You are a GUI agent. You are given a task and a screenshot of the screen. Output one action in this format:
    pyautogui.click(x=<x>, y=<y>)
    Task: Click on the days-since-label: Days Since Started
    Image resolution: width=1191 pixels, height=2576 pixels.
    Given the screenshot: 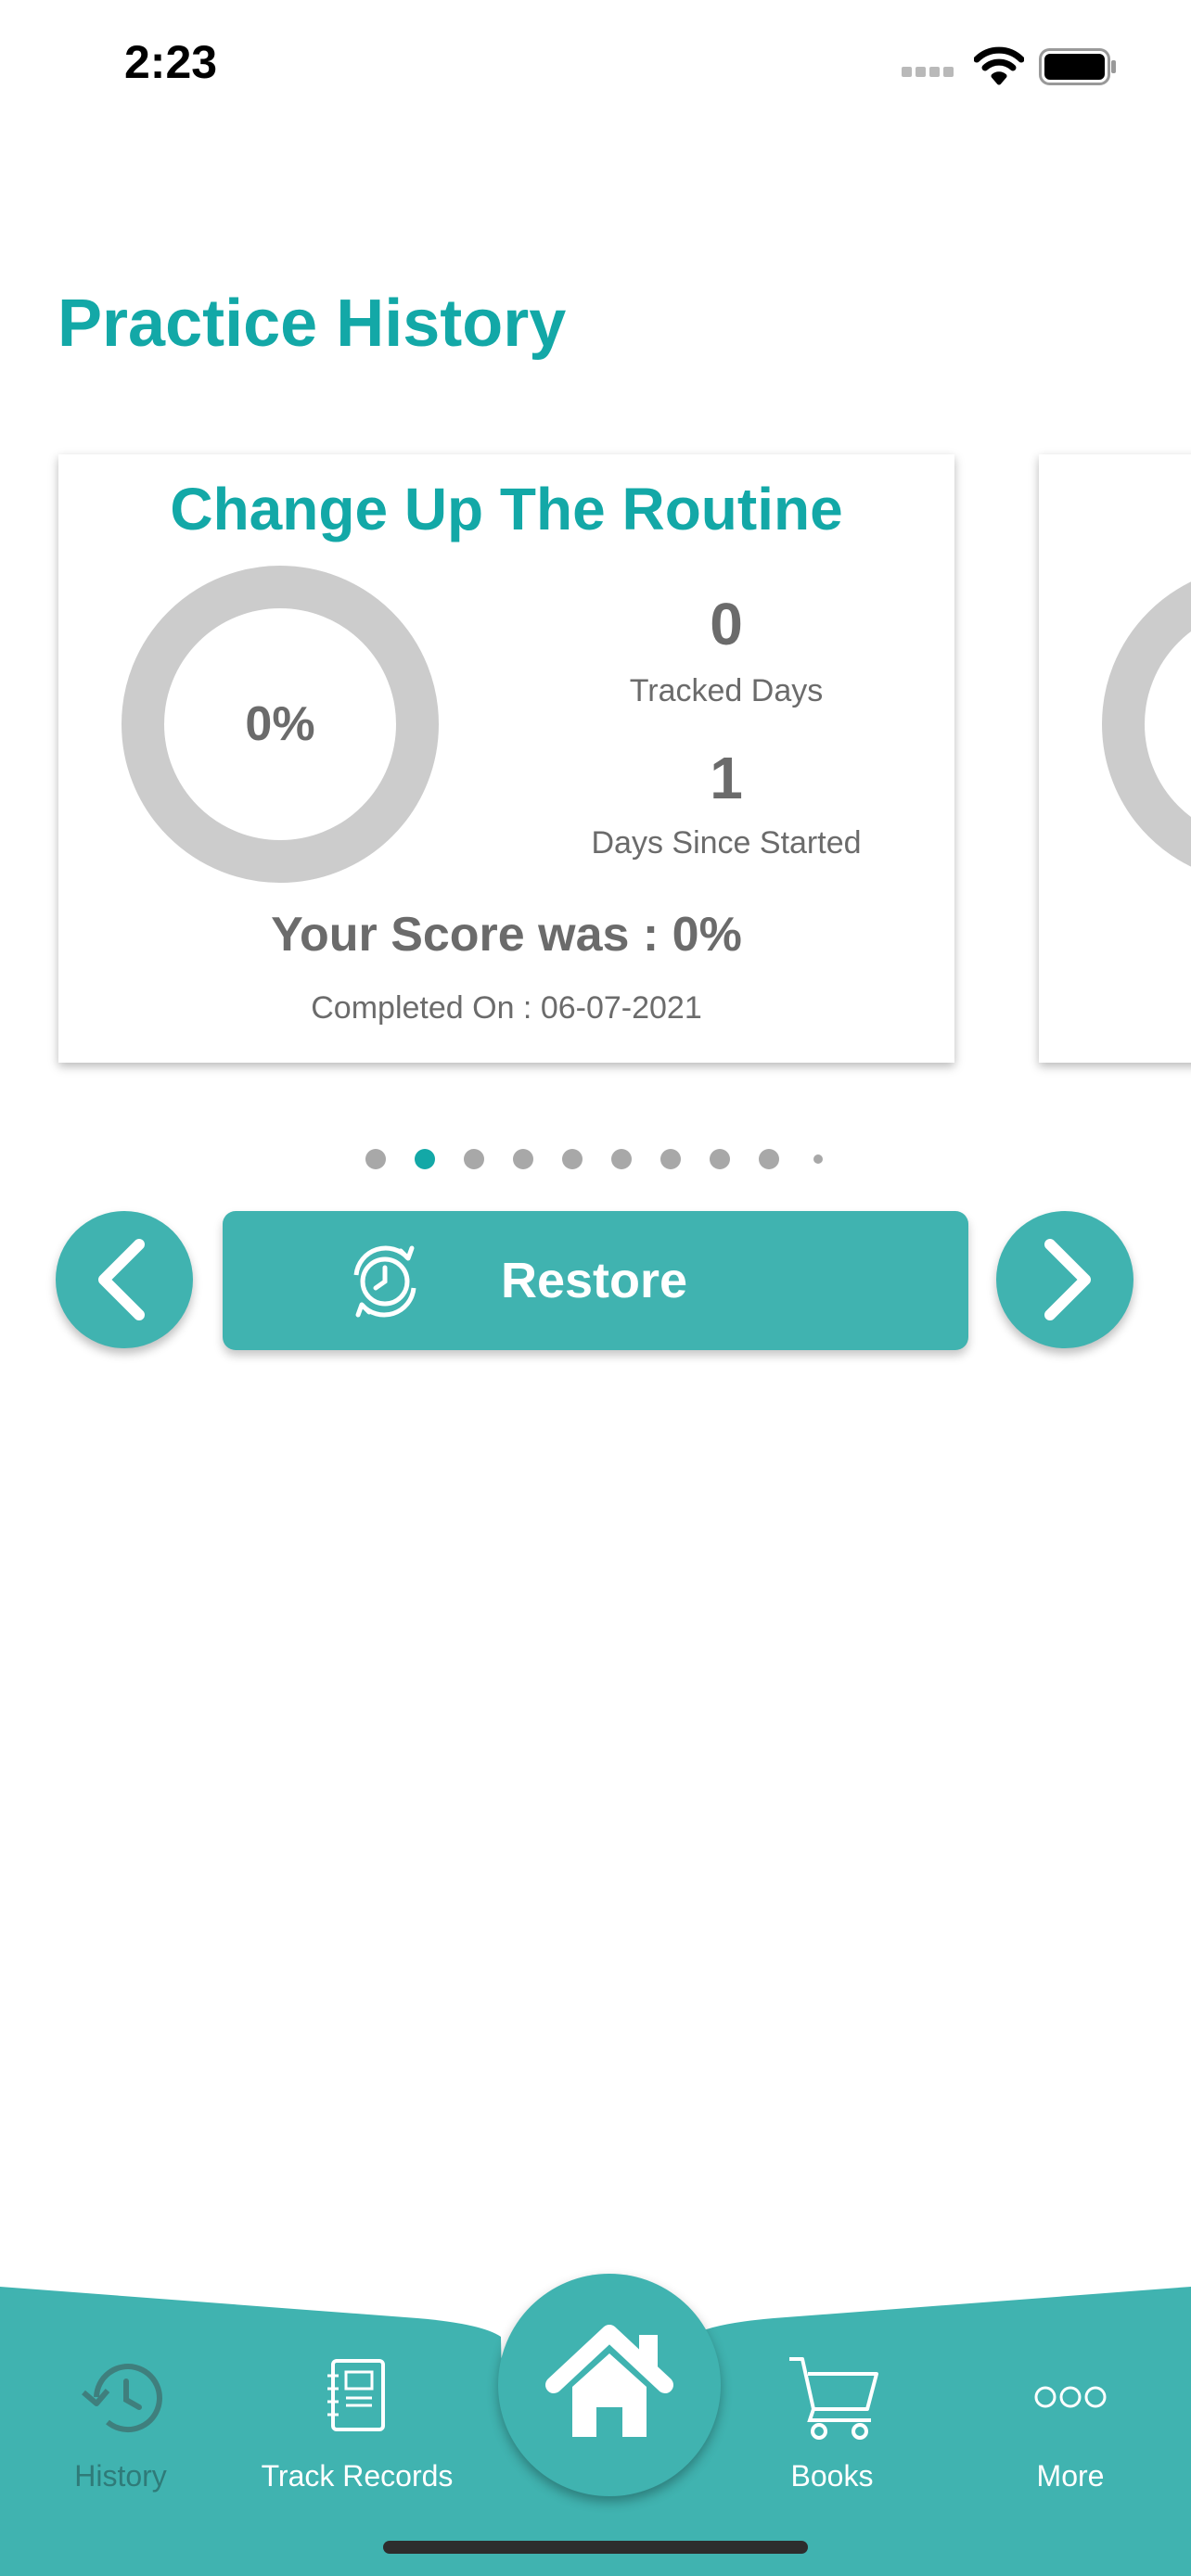 What is the action you would take?
    pyautogui.click(x=726, y=843)
    